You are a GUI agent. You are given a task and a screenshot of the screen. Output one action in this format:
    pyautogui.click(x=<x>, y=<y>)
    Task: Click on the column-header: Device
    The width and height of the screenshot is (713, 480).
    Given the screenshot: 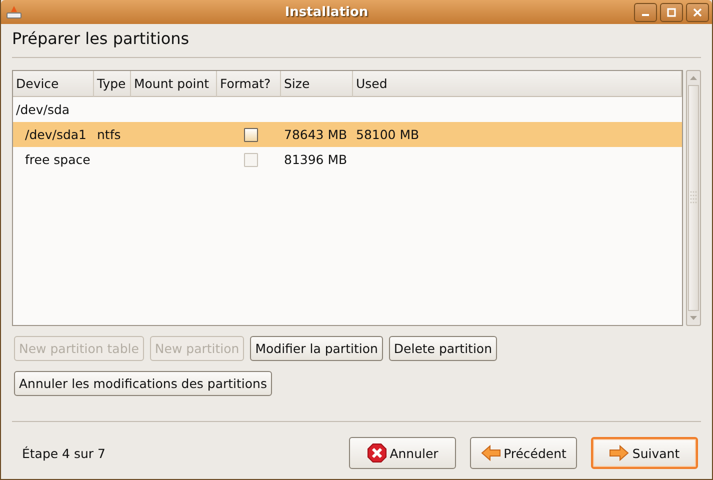 What is the action you would take?
    pyautogui.click(x=53, y=84)
    